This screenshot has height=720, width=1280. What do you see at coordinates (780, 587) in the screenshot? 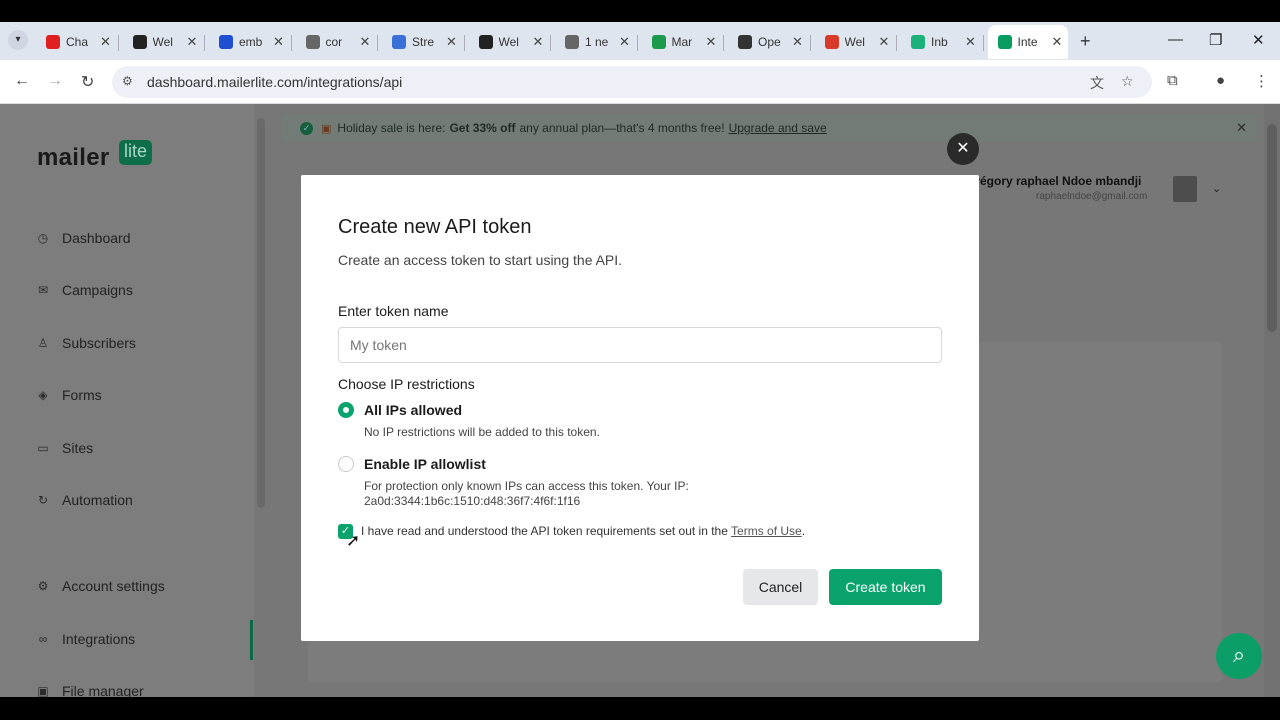
I see `cancel-button: Cancel` at bounding box center [780, 587].